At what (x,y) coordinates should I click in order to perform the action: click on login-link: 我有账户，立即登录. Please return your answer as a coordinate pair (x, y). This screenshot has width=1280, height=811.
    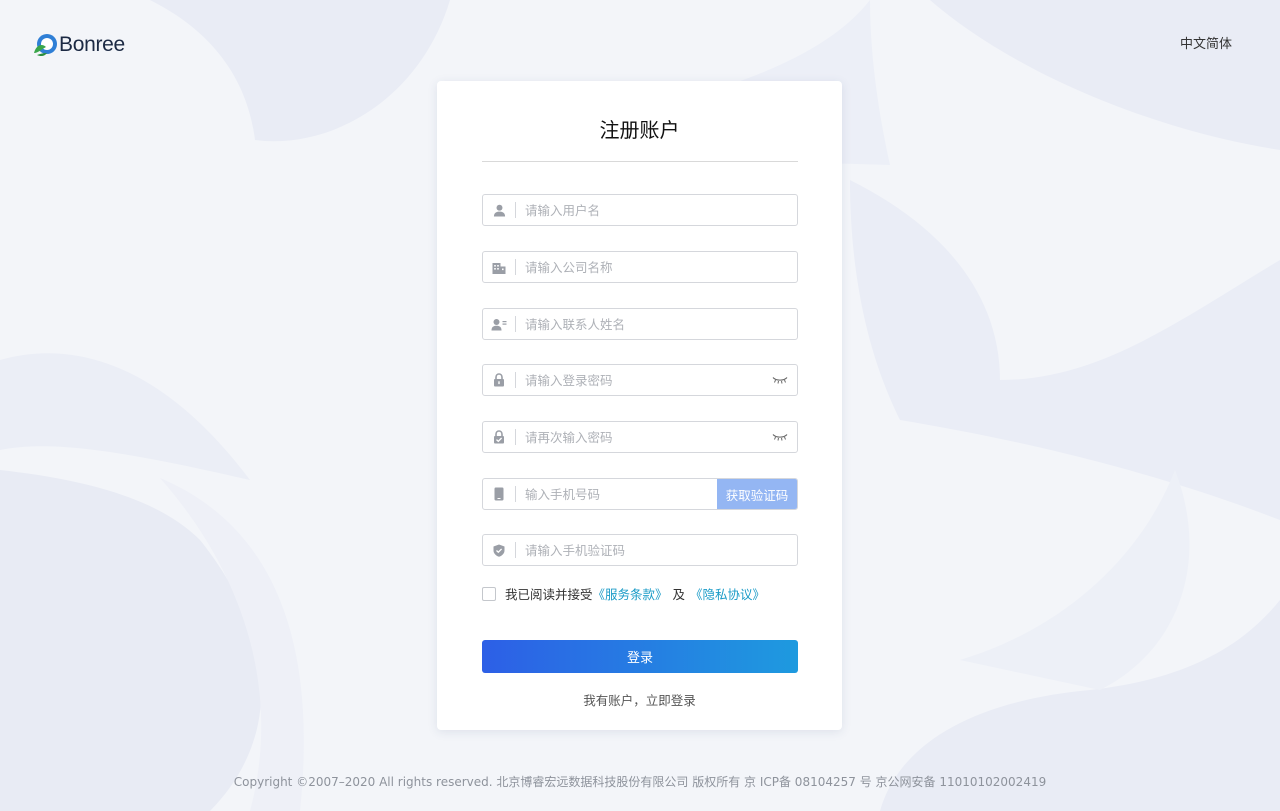
    Looking at the image, I should click on (639, 699).